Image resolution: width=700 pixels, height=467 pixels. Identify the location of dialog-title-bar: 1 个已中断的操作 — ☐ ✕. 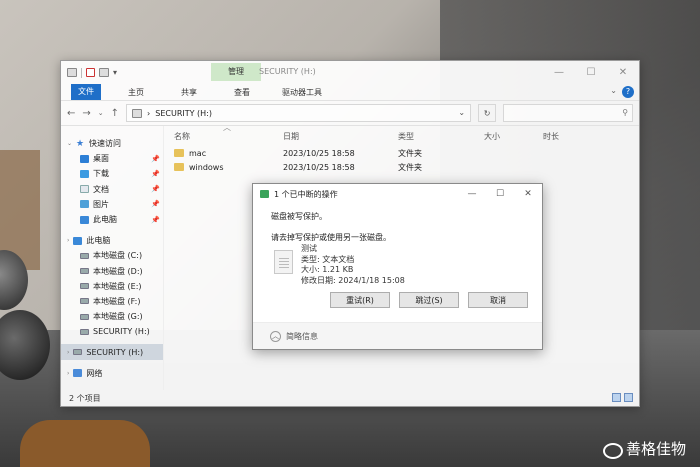
(397, 194).